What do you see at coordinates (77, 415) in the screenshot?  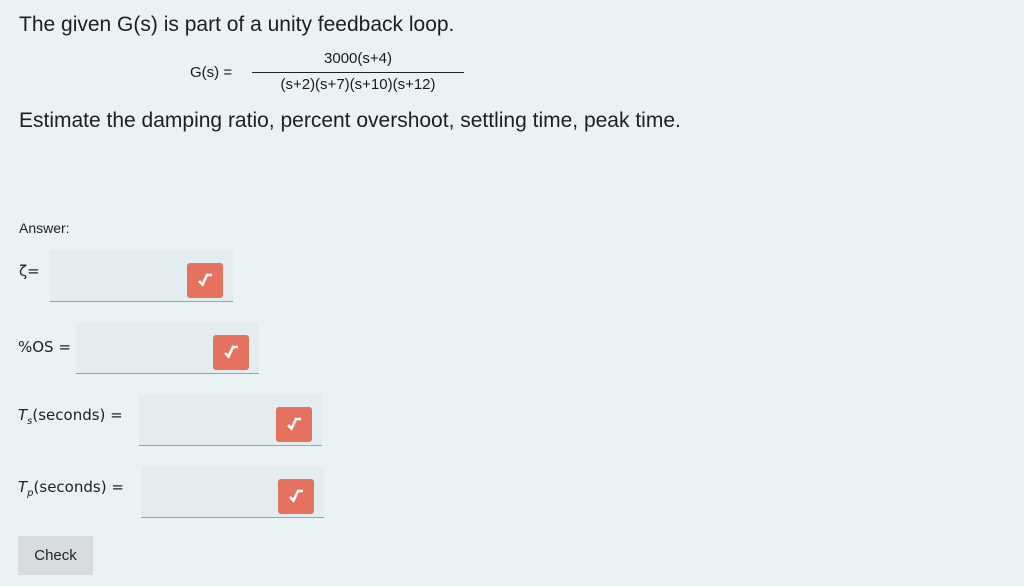 I see `settling-time-unit: (seconds) =` at bounding box center [77, 415].